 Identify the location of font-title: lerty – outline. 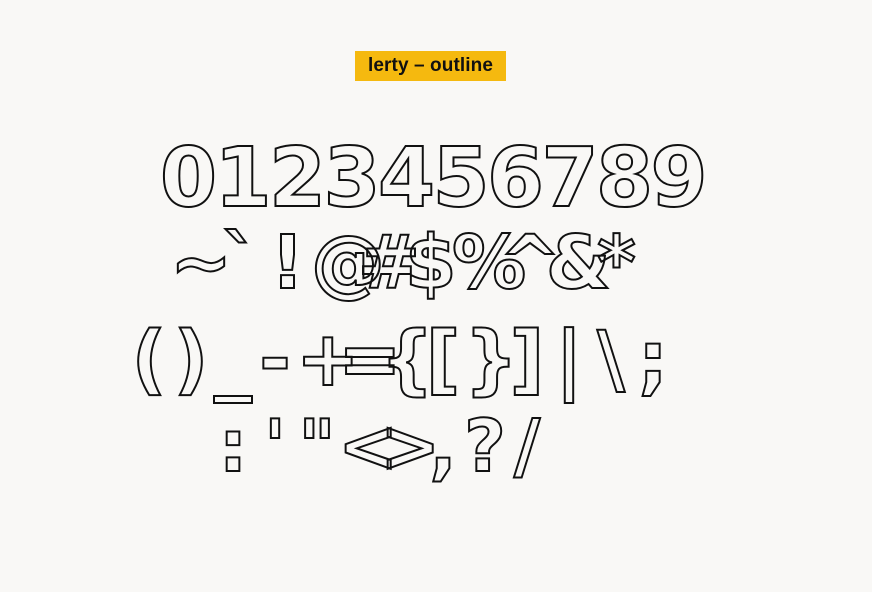
(430, 65).